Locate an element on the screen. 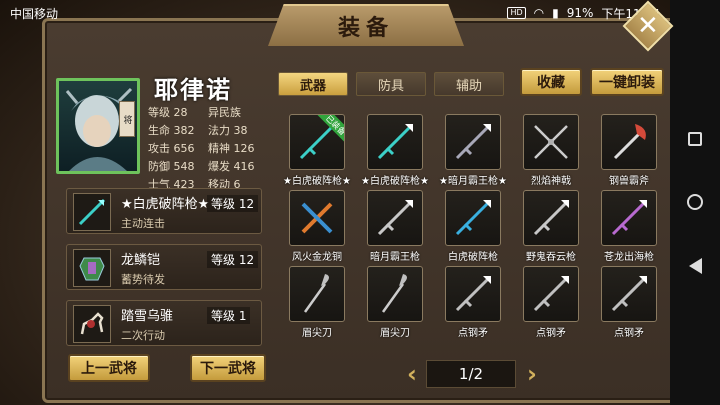 The width and height of the screenshot is (720, 405). inventory-item: 已装备 ★白虎破阵枪★ is located at coordinates (317, 150).